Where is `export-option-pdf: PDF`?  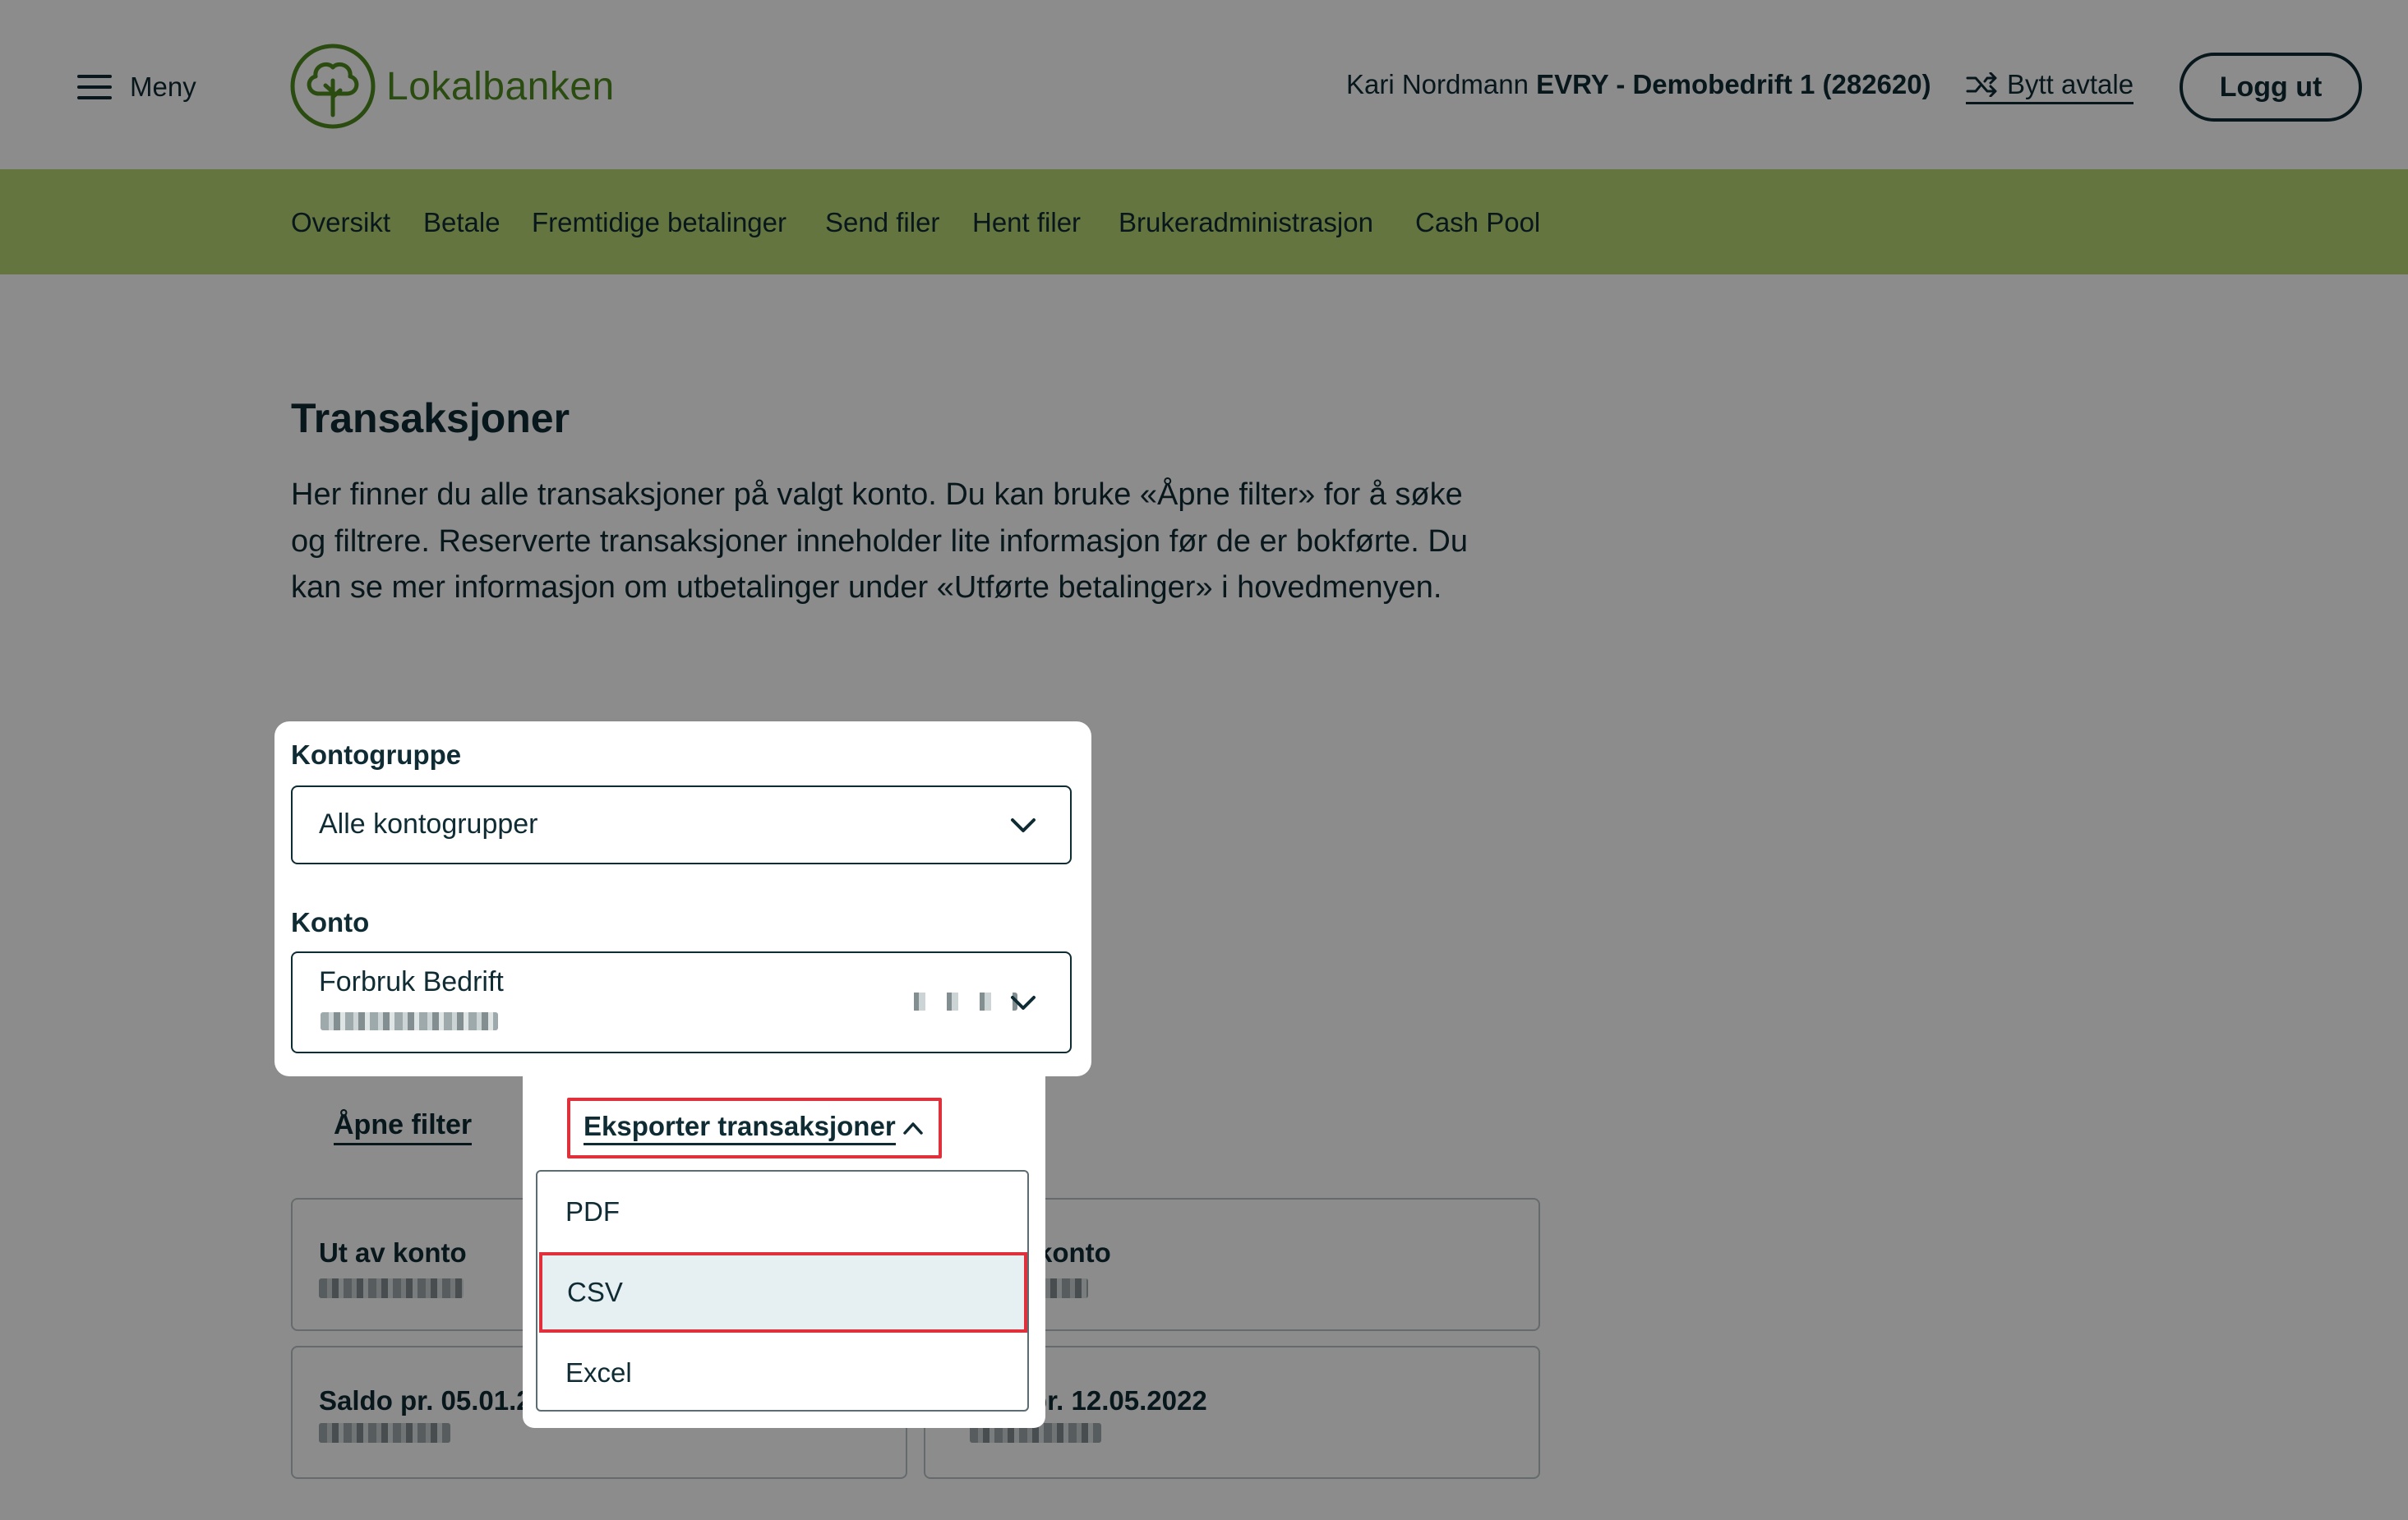
export-option-pdf: PDF is located at coordinates (782, 1212).